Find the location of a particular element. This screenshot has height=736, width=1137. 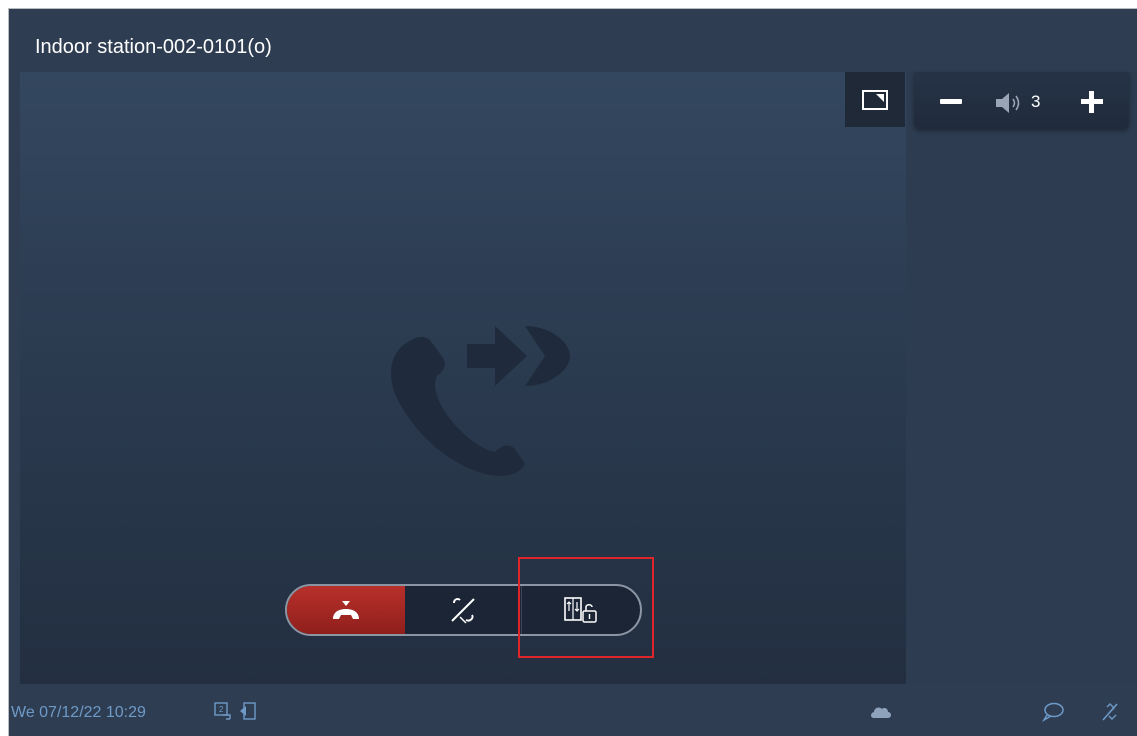

status-bar: We 07/12/22 10:29 2 is located at coordinates (573, 710).